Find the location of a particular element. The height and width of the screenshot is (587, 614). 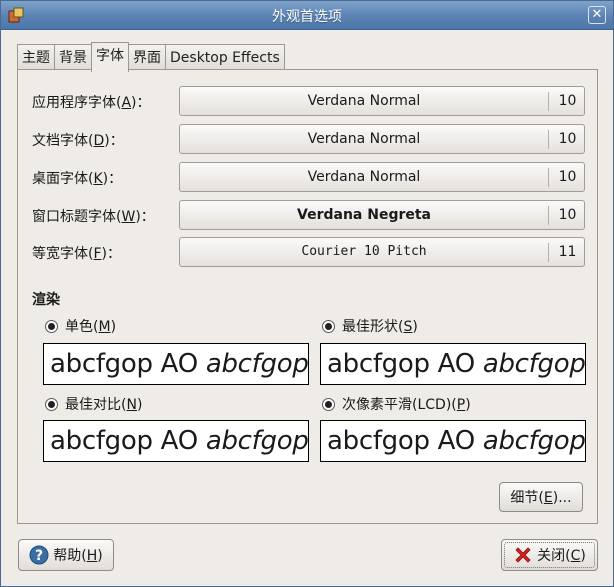

tab-bar: 主题 背景 字体 界面 Desktop Effects is located at coordinates (151, 57).